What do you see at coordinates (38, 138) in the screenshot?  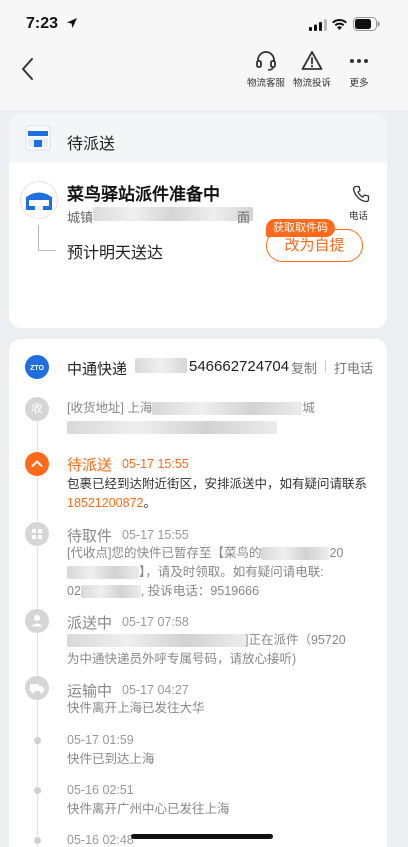 I see `station-logo-icon` at bounding box center [38, 138].